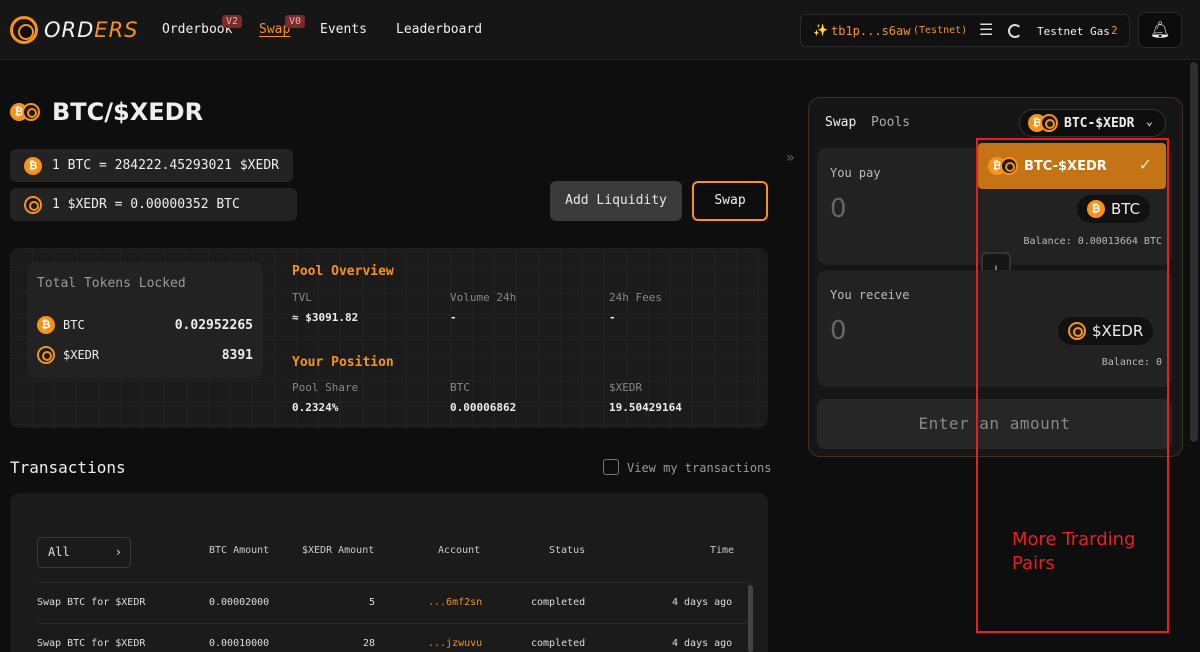 The width and height of the screenshot is (1200, 652). What do you see at coordinates (84, 552) in the screenshot?
I see `transaction-filter-select: All ›` at bounding box center [84, 552].